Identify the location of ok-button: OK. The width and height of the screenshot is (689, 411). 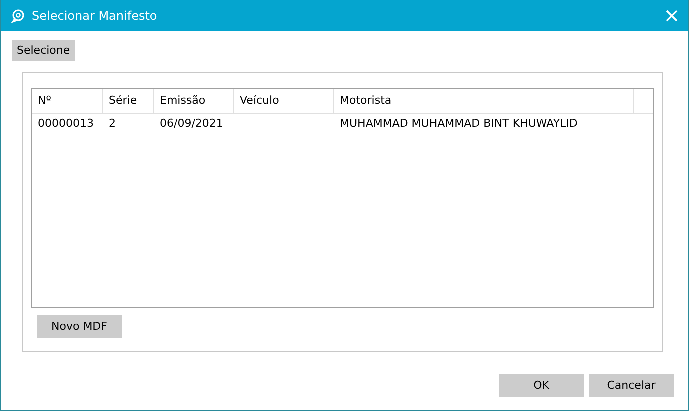
(541, 385).